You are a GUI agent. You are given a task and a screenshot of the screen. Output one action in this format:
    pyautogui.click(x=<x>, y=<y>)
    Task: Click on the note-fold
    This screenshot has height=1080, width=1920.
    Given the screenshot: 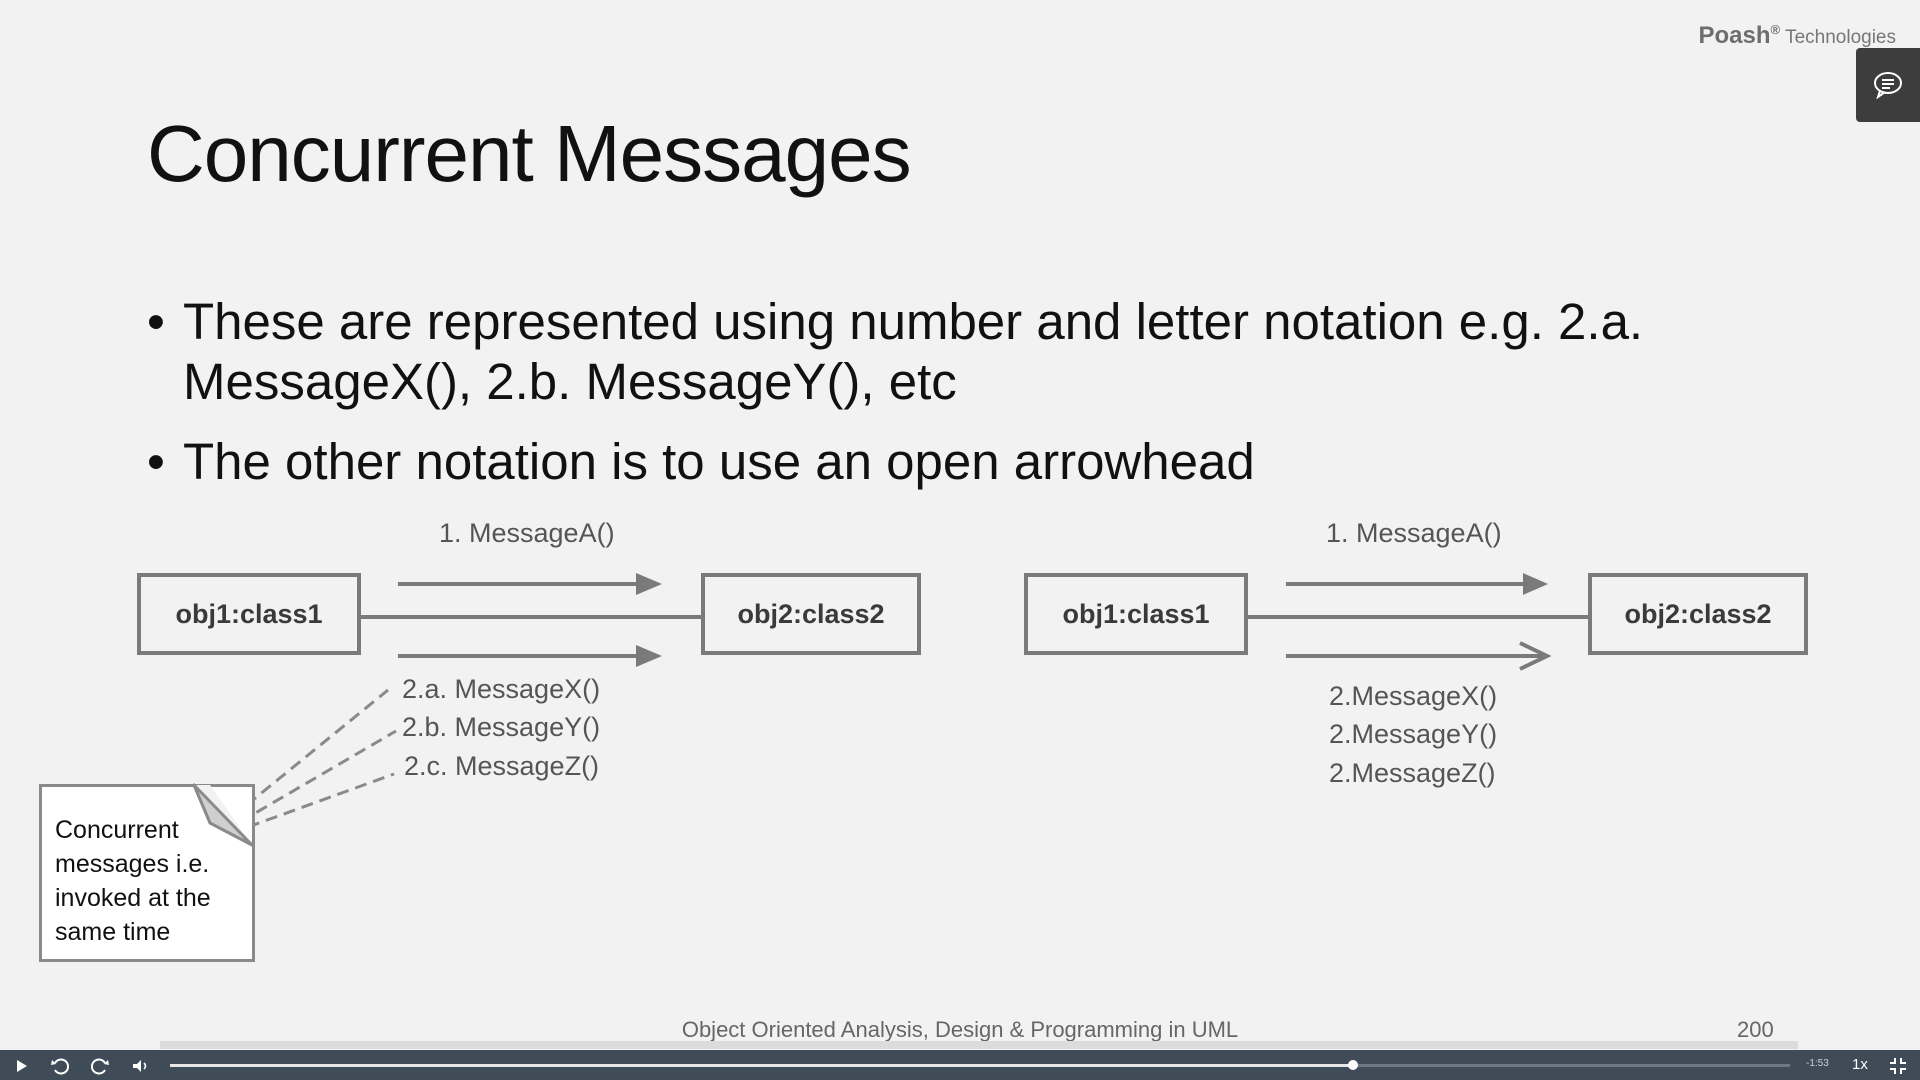 What is the action you would take?
    pyautogui.click(x=223, y=815)
    